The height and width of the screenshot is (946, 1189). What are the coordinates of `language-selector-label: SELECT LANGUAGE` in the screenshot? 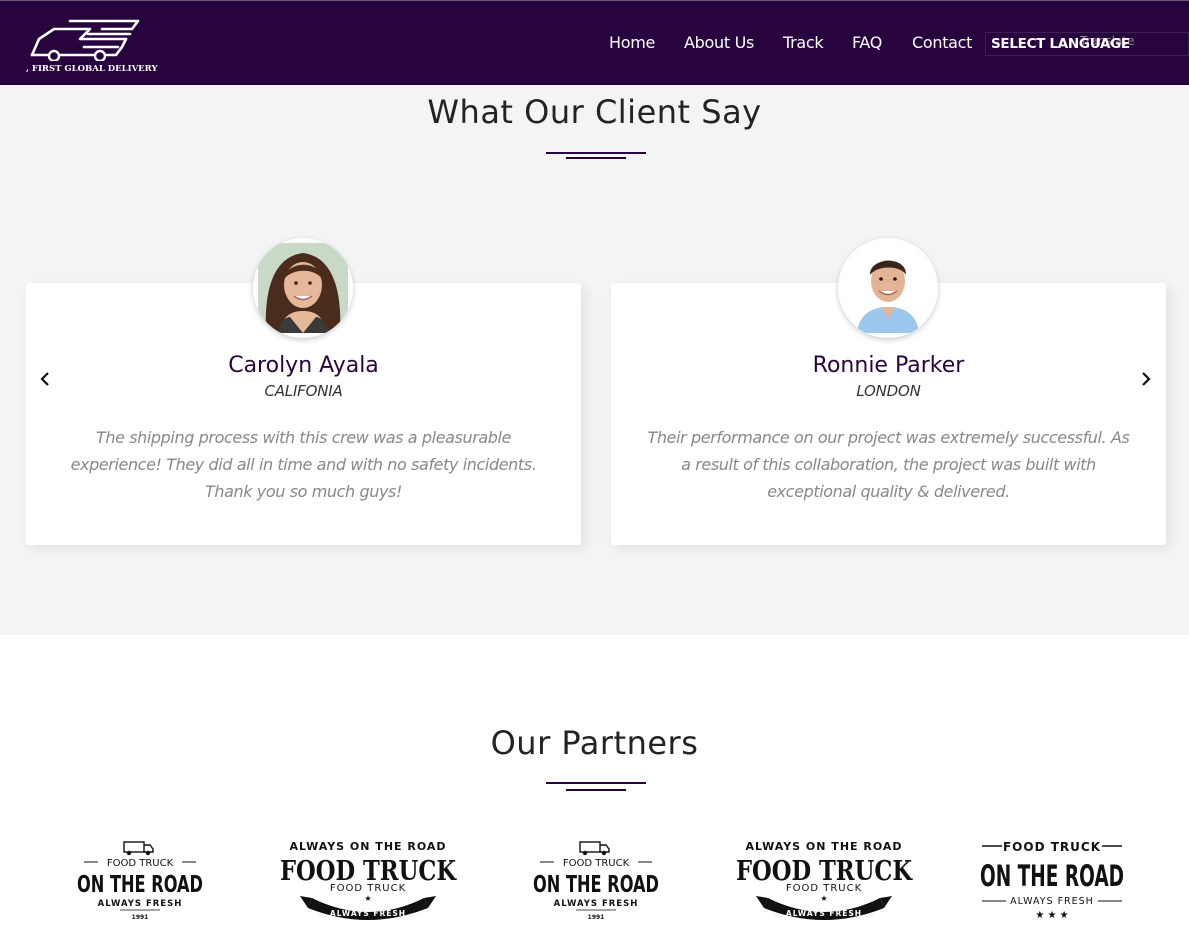 It's located at (1060, 44).